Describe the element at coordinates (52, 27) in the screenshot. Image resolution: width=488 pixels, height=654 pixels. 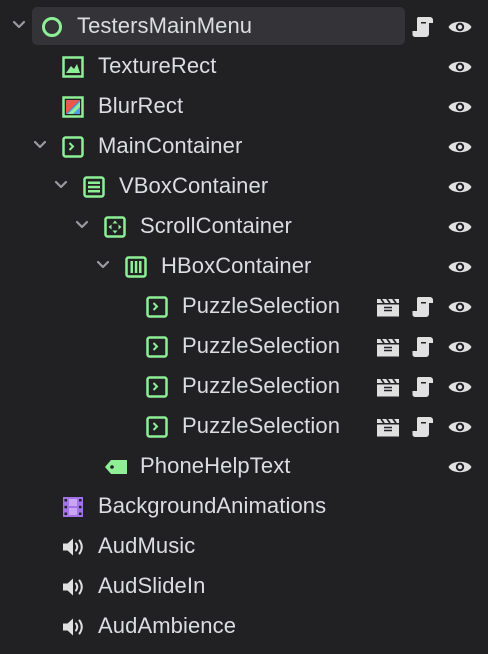
I see `control-circle-icon` at that location.